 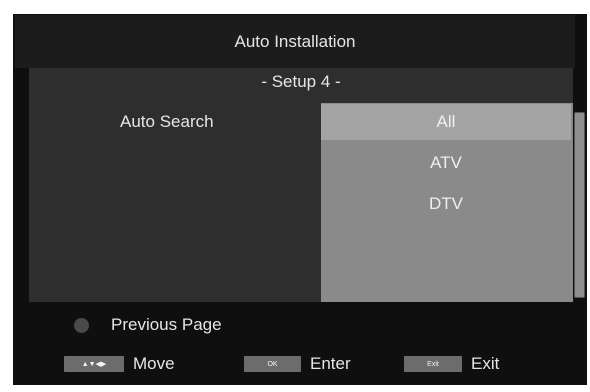 I want to click on option-list-scrollbar, so click(x=579, y=205).